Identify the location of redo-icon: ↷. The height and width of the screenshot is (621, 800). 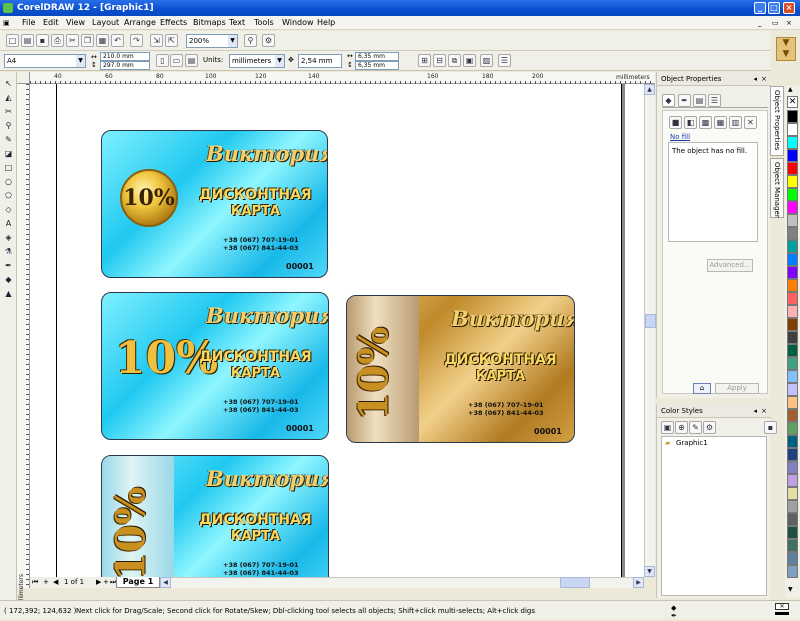
(136, 40).